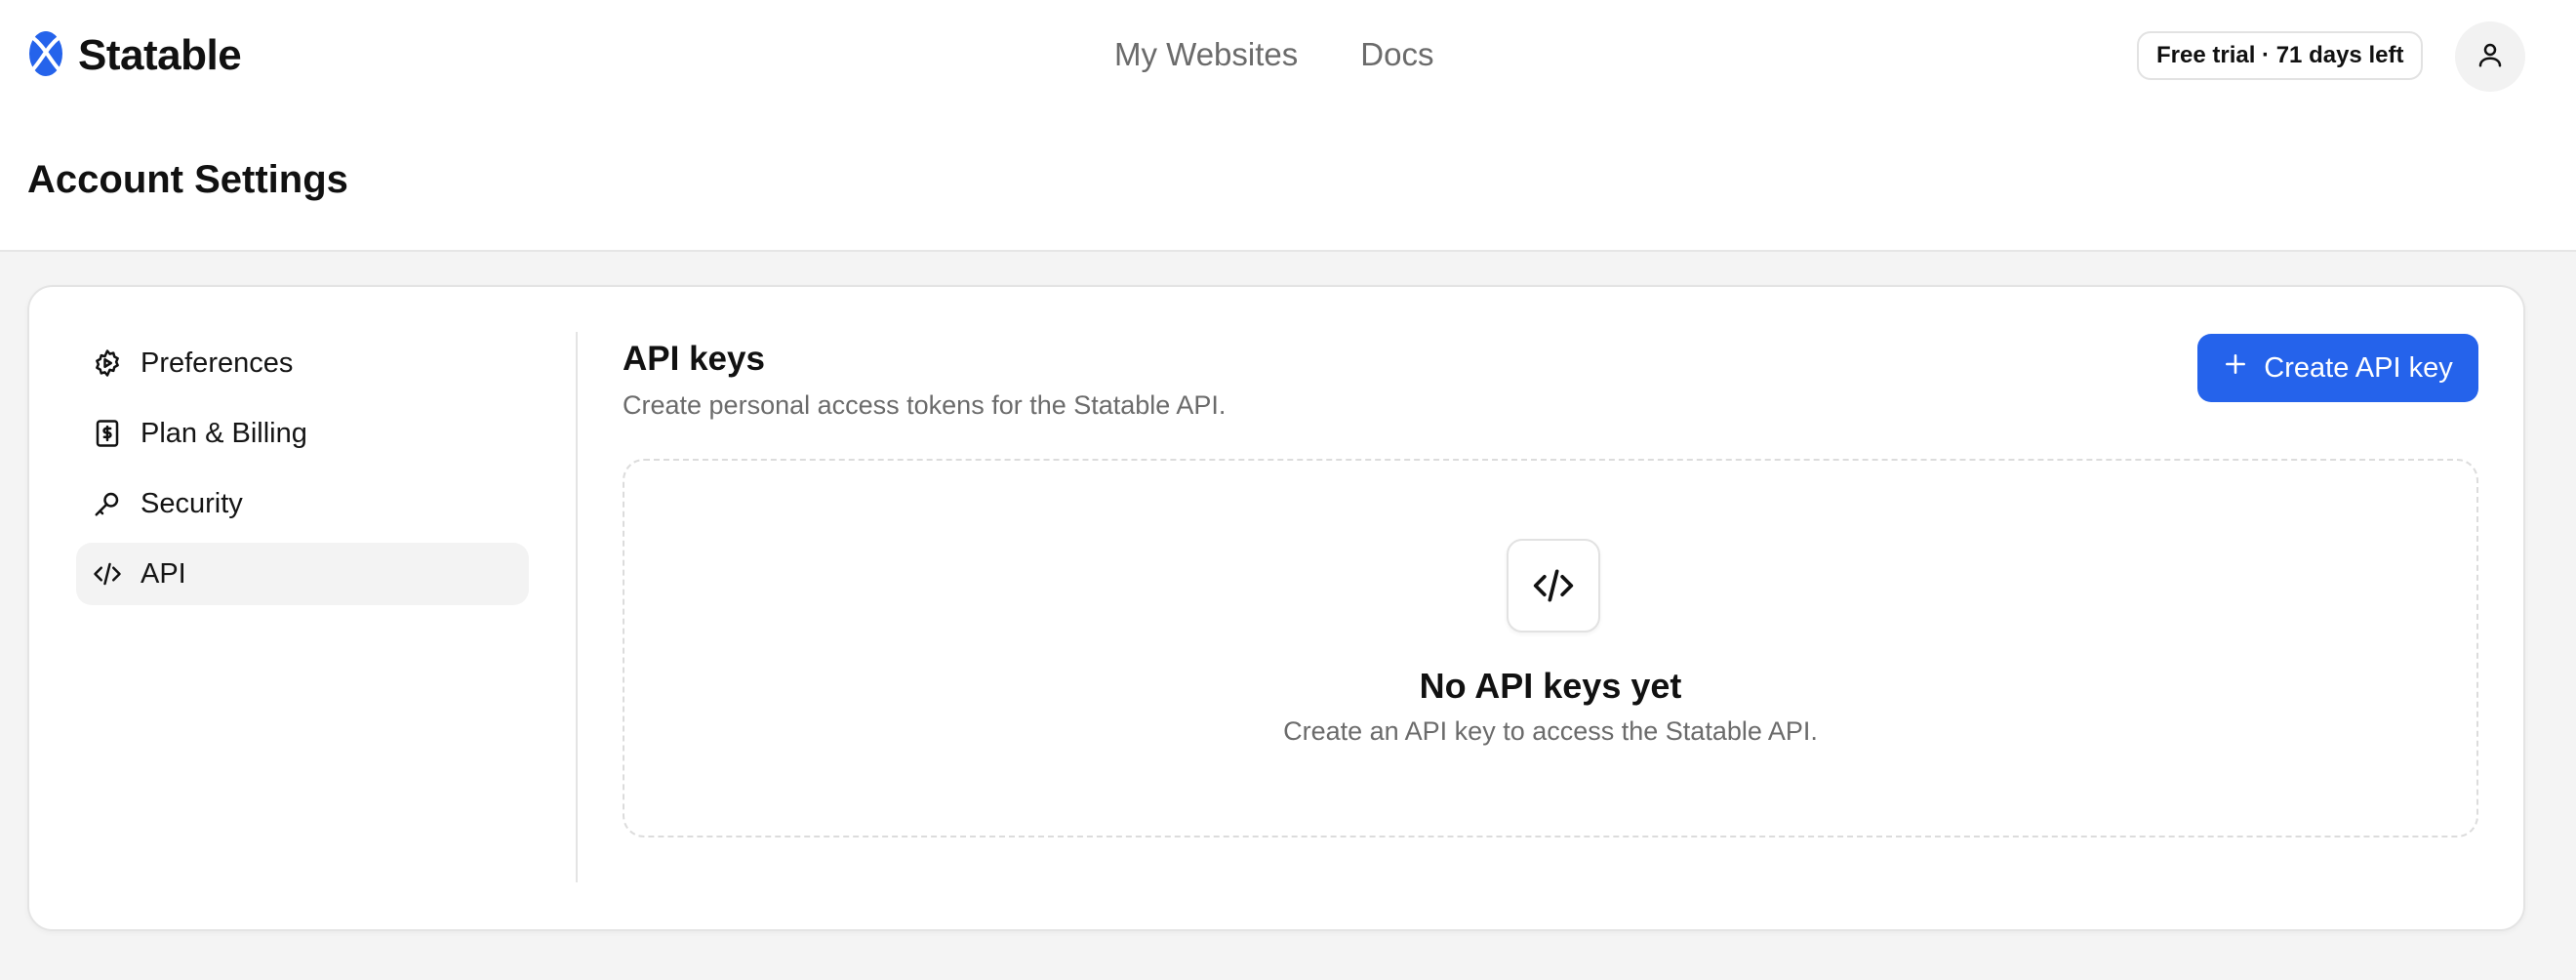 The height and width of the screenshot is (980, 2576). What do you see at coordinates (694, 359) in the screenshot?
I see `section-title: API keys` at bounding box center [694, 359].